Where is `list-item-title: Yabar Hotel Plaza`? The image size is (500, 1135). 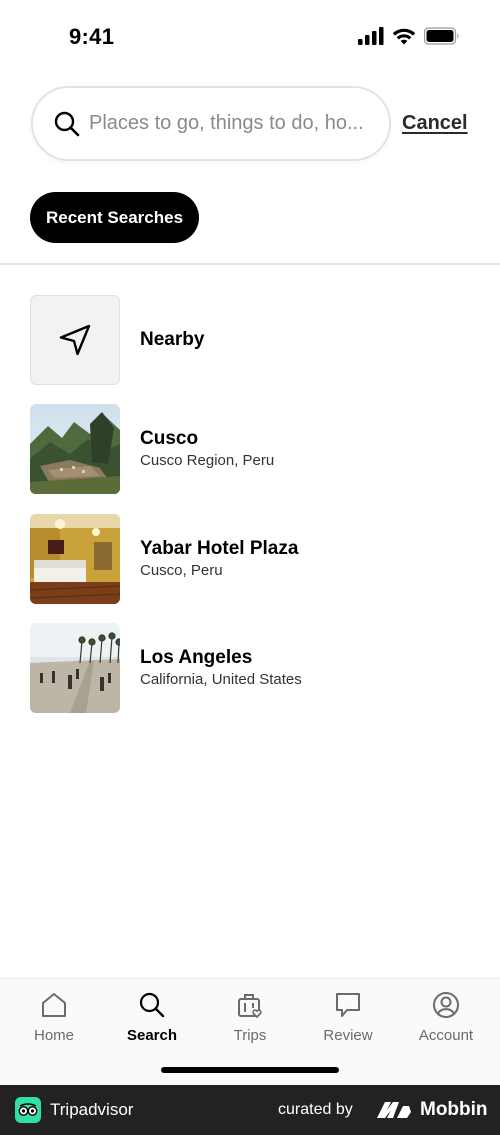 list-item-title: Yabar Hotel Plaza is located at coordinates (219, 548).